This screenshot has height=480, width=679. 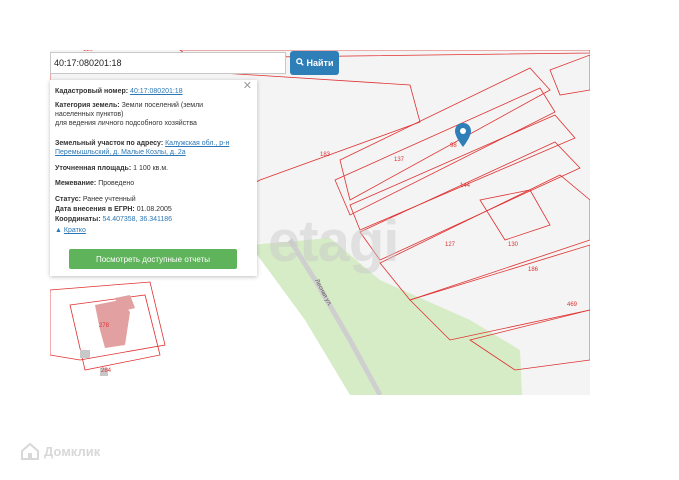 I want to click on view-reports-button: Посмотреть доступные отчеты, so click(x=153, y=259).